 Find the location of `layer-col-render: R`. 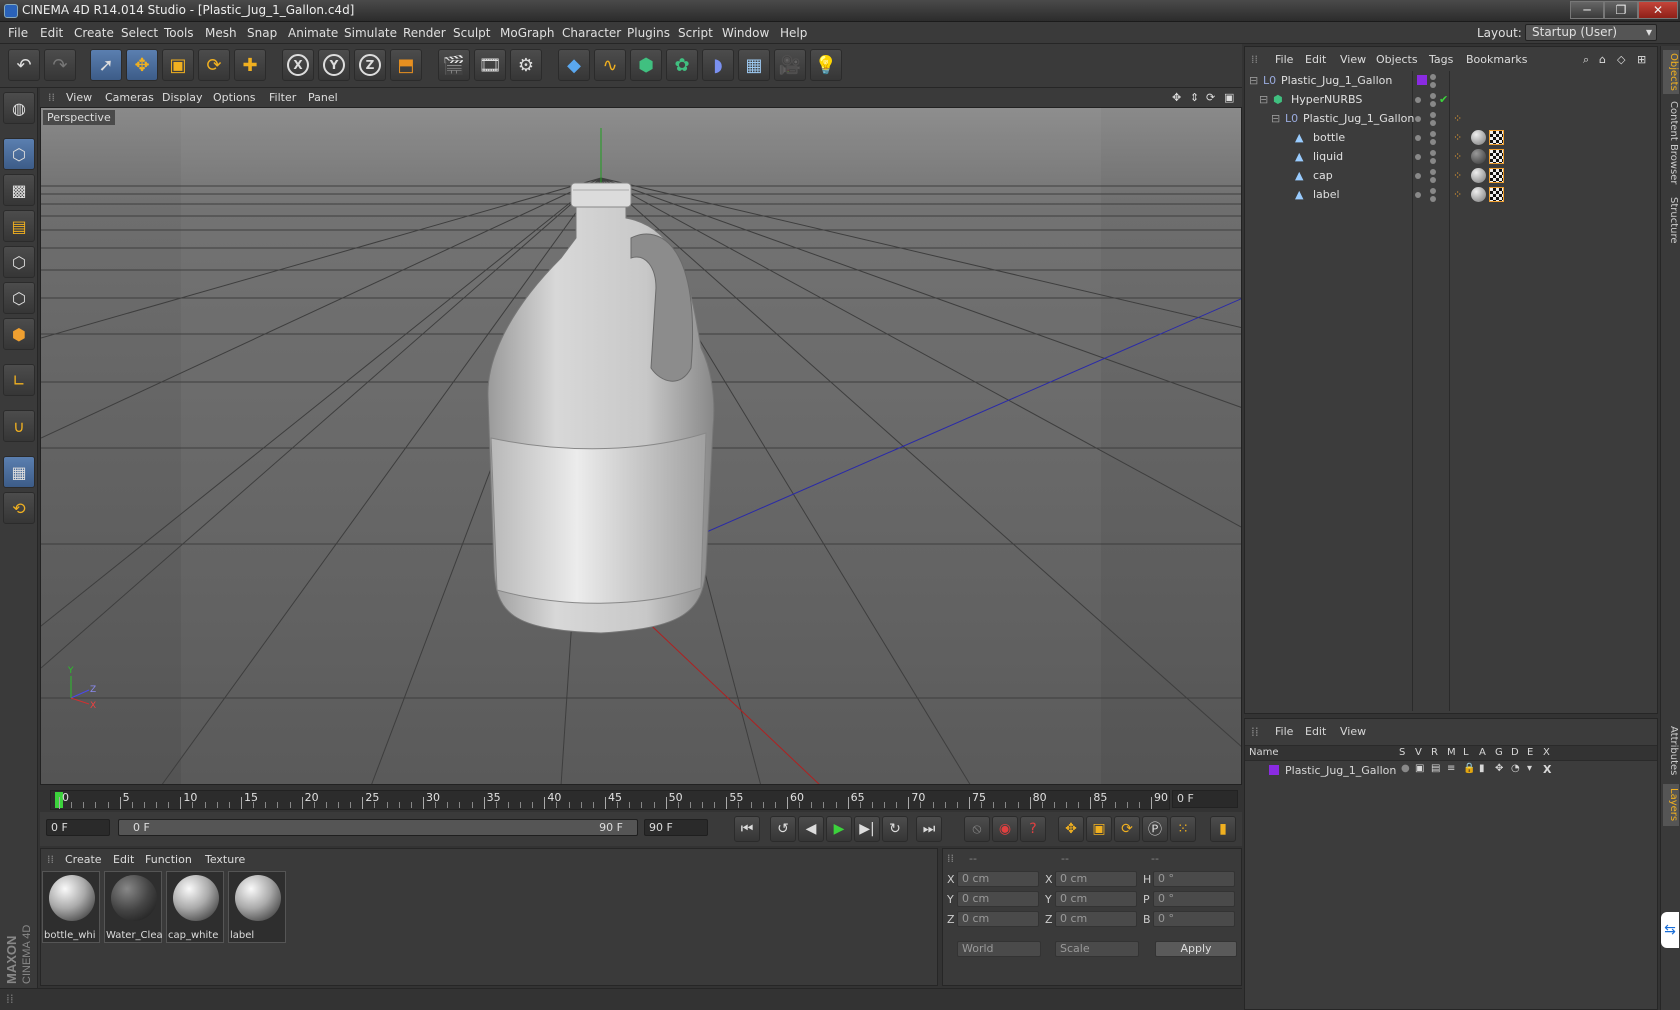

layer-col-render: R is located at coordinates (1434, 752).